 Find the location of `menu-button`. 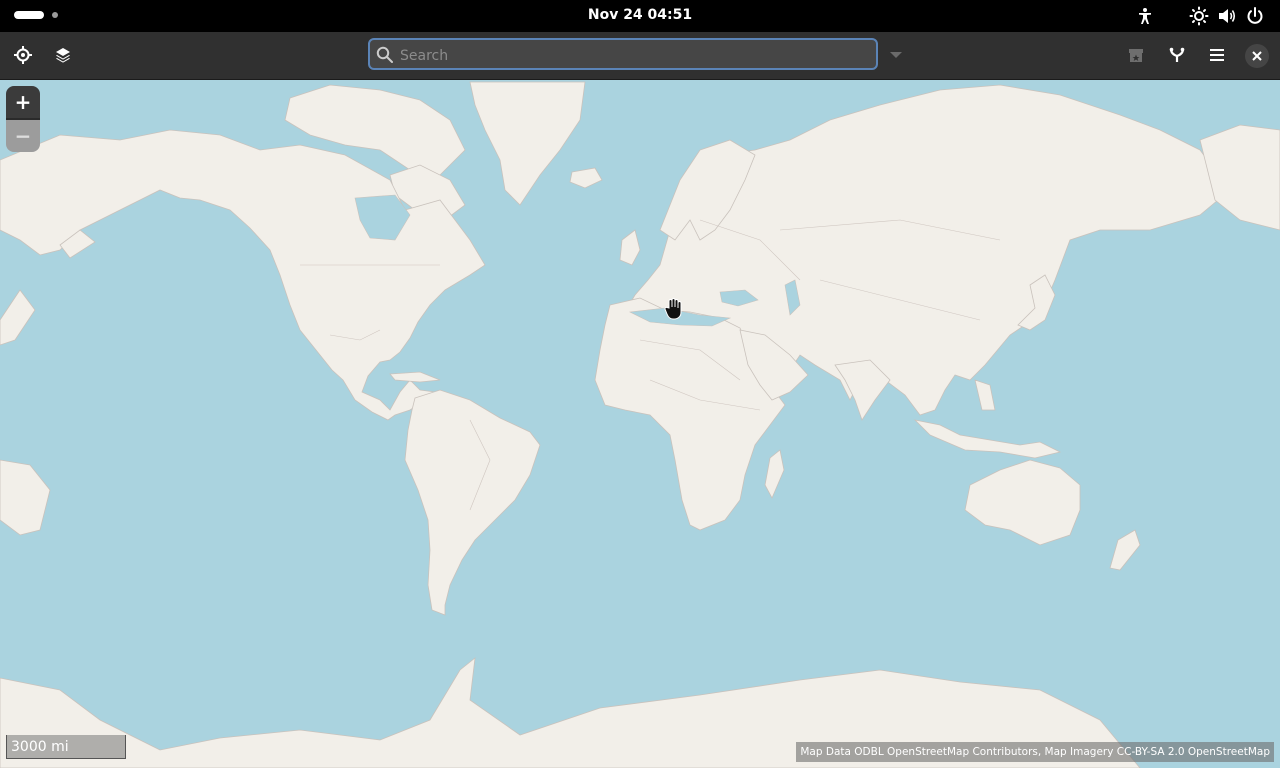

menu-button is located at coordinates (1217, 55).